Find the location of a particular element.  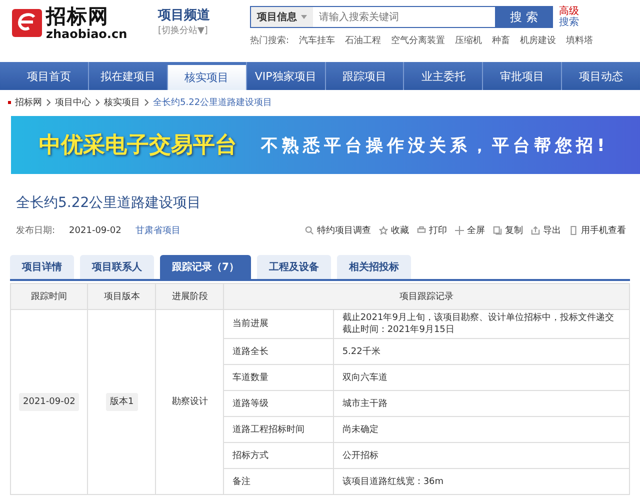

advert-banner: 中优采电子交易平台 不熟悉平台操作没关系，平台帮您招! is located at coordinates (325, 145).